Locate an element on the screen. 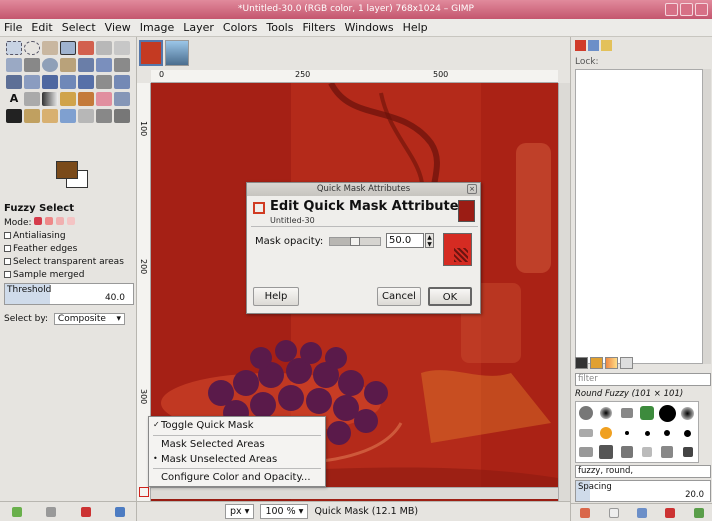 The height and width of the screenshot is (521, 712). menu-tools: Tools is located at coordinates (279, 27).